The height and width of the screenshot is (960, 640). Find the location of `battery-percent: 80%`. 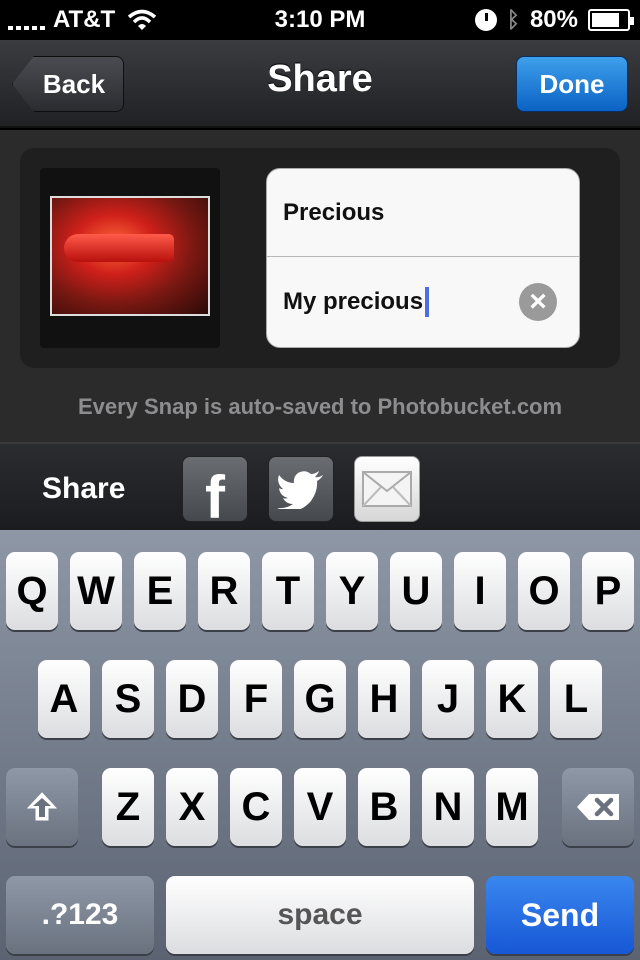

battery-percent: 80% is located at coordinates (553, 19).